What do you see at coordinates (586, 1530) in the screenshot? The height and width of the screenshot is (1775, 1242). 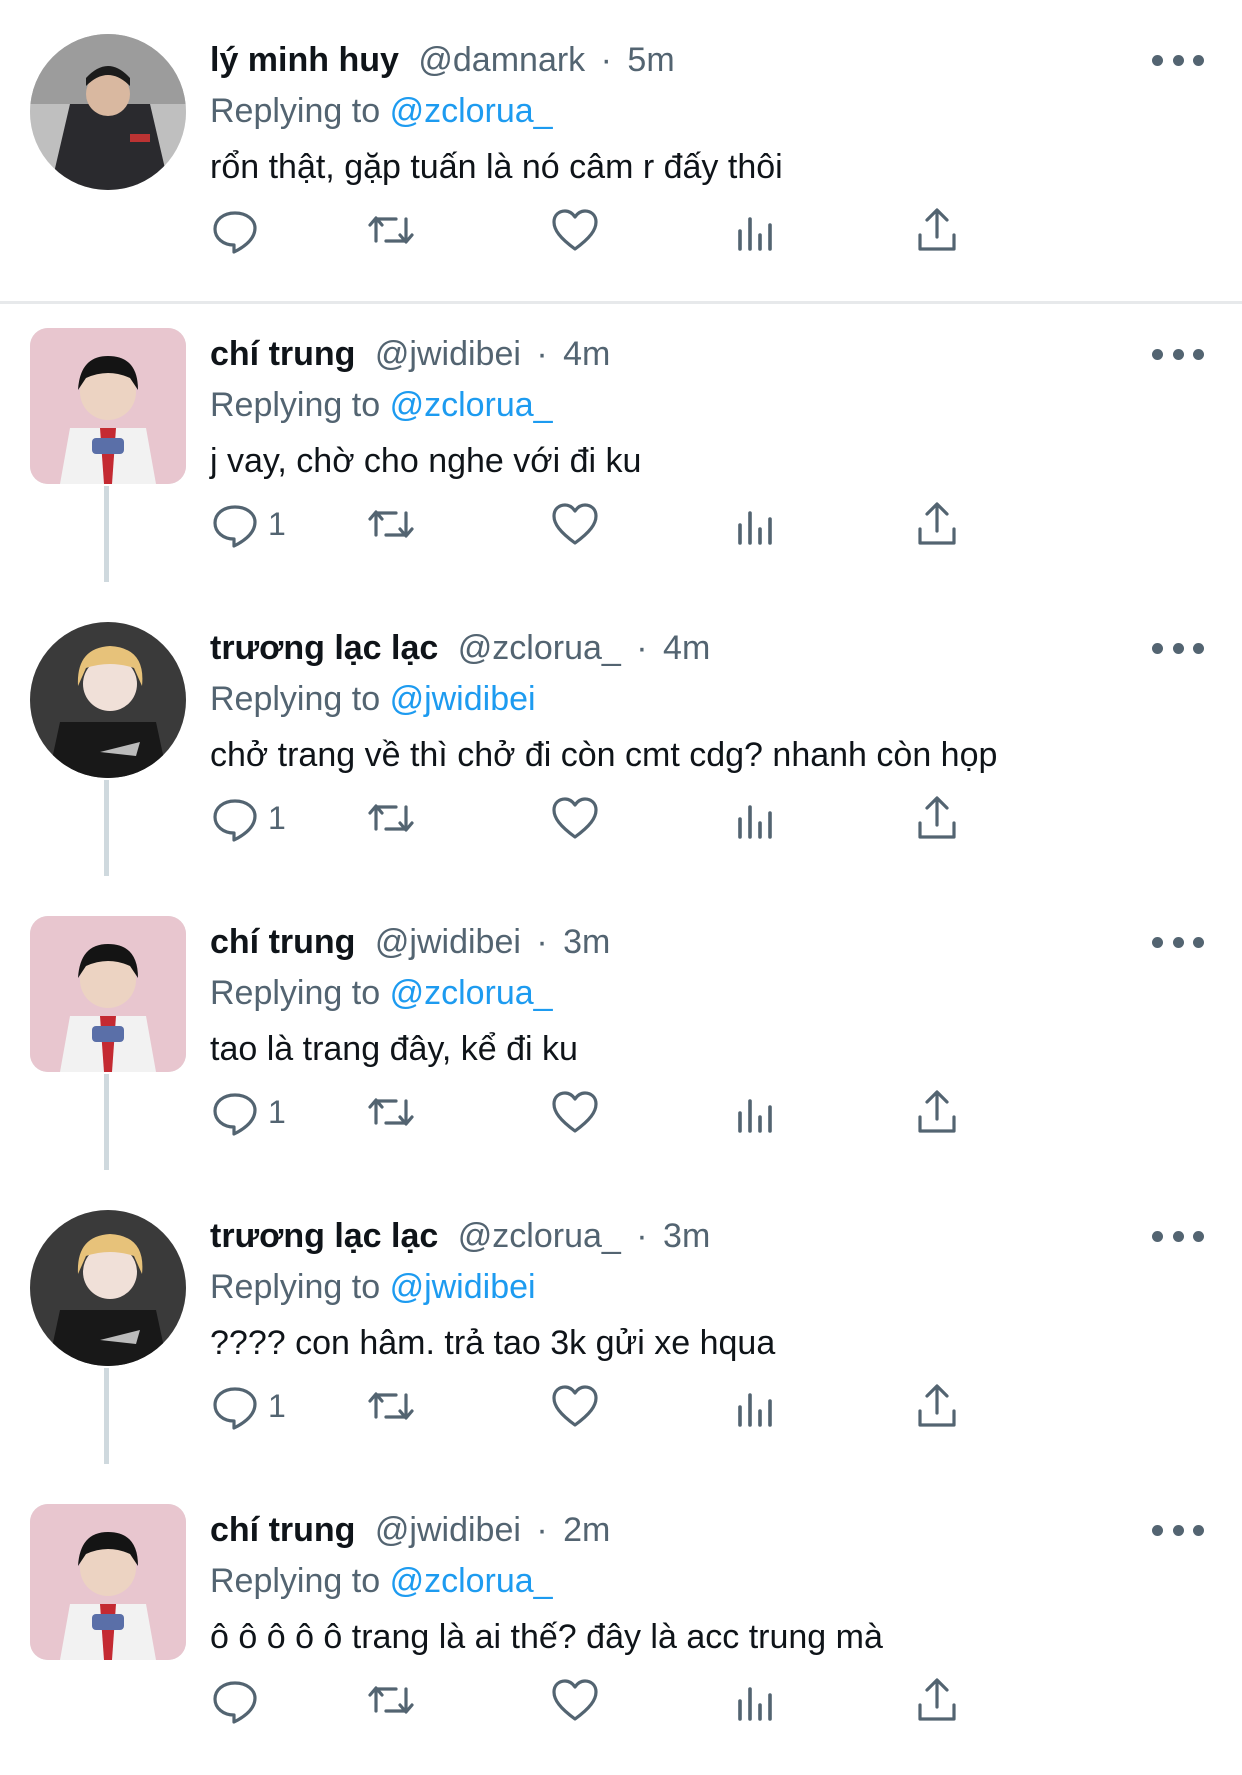 I see `timestamp: 2m` at bounding box center [586, 1530].